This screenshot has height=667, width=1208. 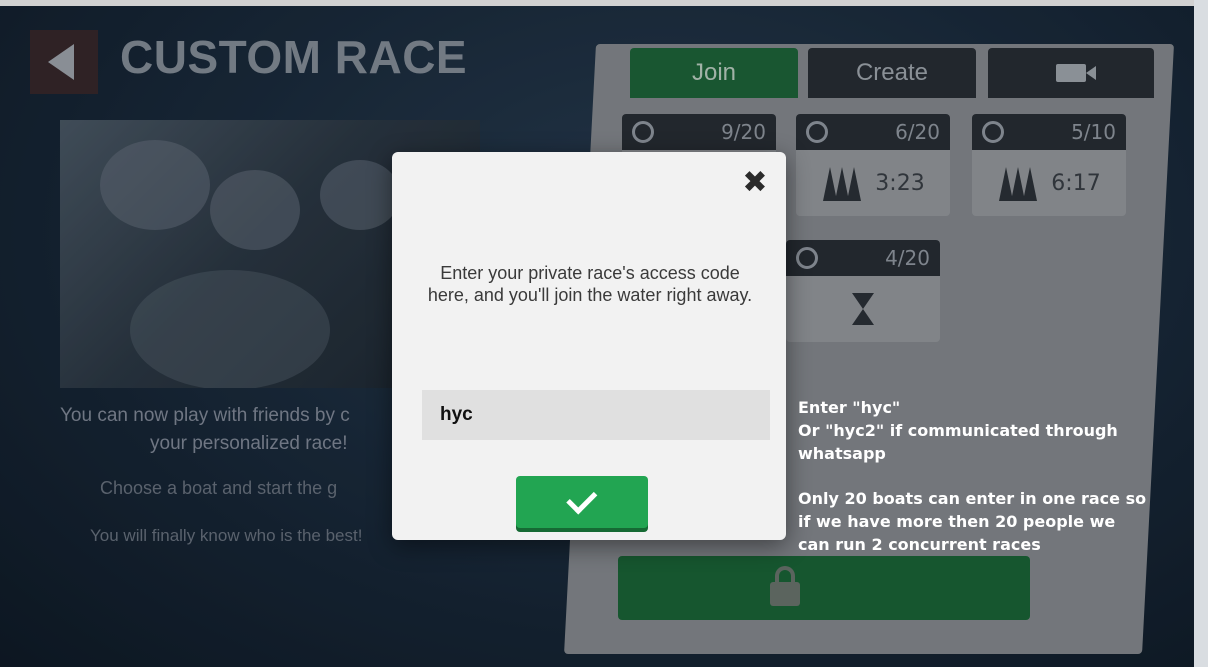 I want to click on right-edge, so click(x=1201, y=333).